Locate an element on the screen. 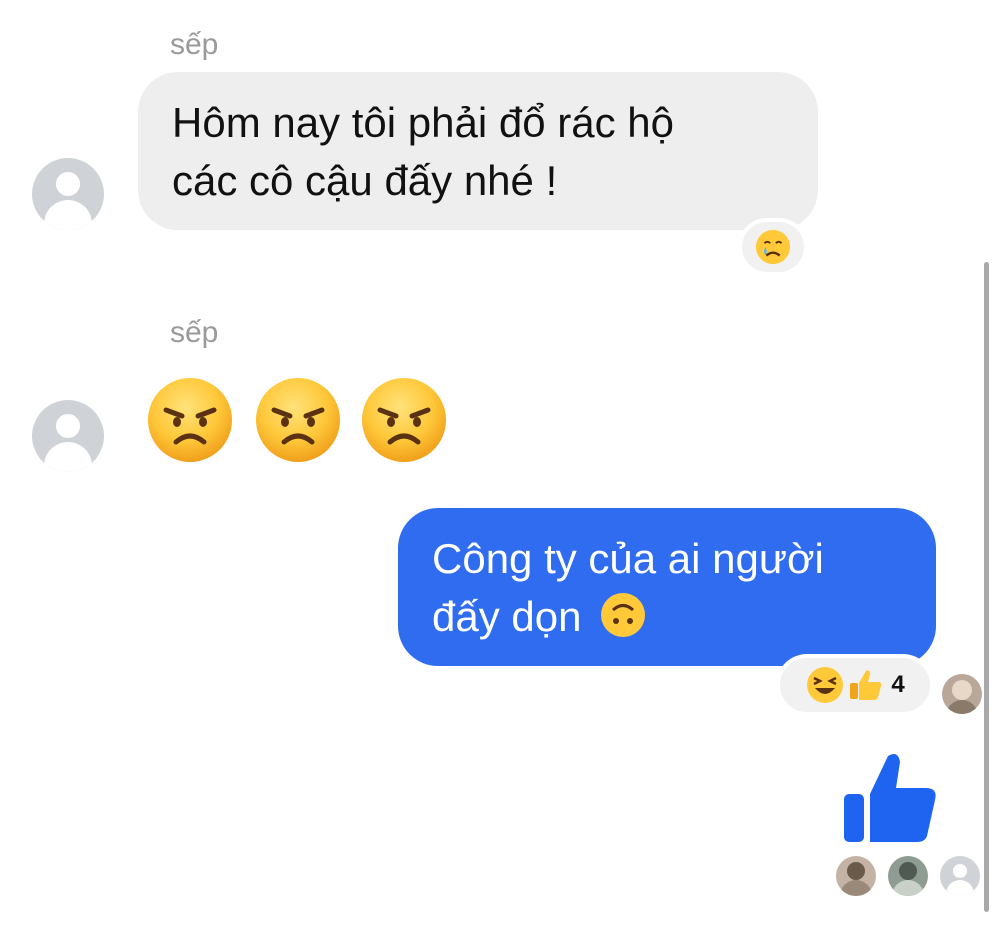 The width and height of the screenshot is (1000, 933). message-line: Hôm nay tôi phải đổ rác hộ is located at coordinates (423, 122).